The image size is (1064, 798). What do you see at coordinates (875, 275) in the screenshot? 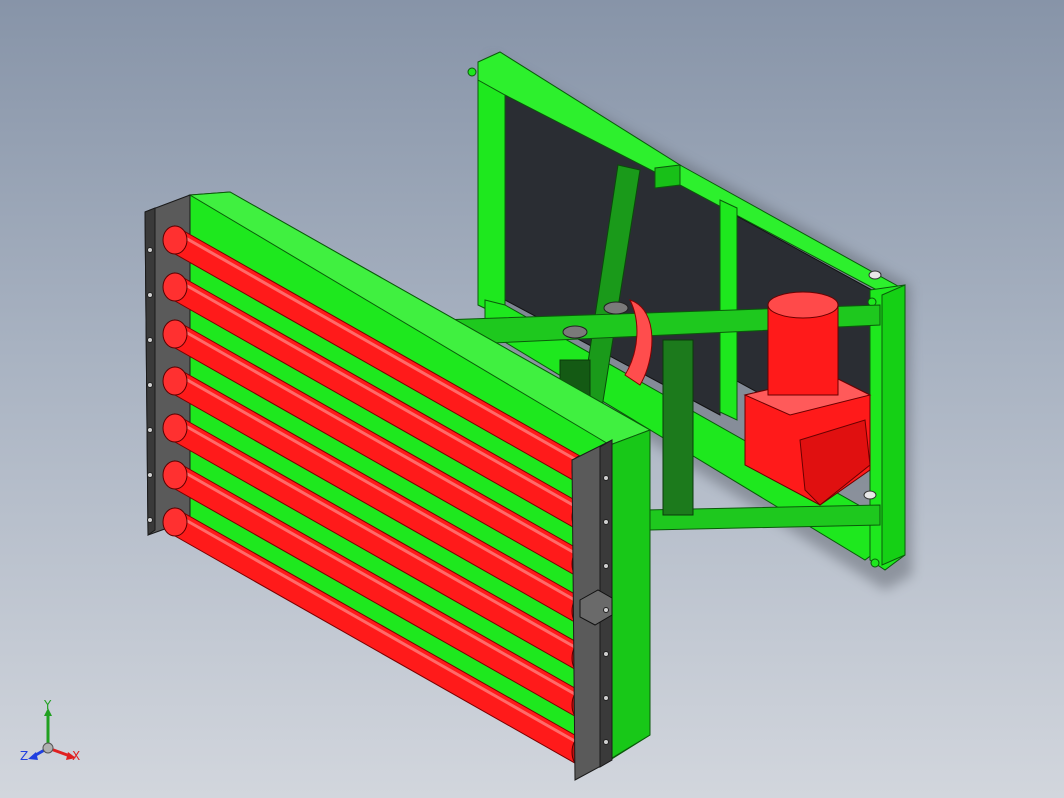
I see `mount-hole-upper` at bounding box center [875, 275].